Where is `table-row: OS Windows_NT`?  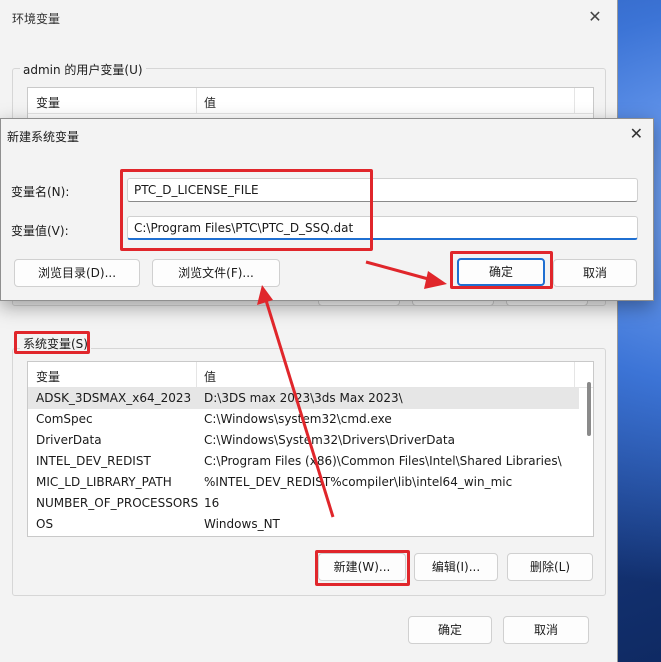
table-row: OS Windows_NT is located at coordinates (303, 524).